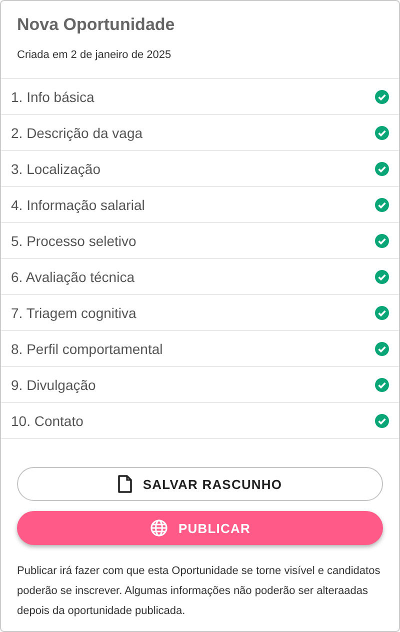 This screenshot has height=632, width=400. I want to click on publish-note: Publicar irá fazer com que esta Oportunidade se torne visível e candidatos poderão se inscrever. Algumas informações não poderão ser alteraadas depois da oportunidade publicada., so click(199, 591).